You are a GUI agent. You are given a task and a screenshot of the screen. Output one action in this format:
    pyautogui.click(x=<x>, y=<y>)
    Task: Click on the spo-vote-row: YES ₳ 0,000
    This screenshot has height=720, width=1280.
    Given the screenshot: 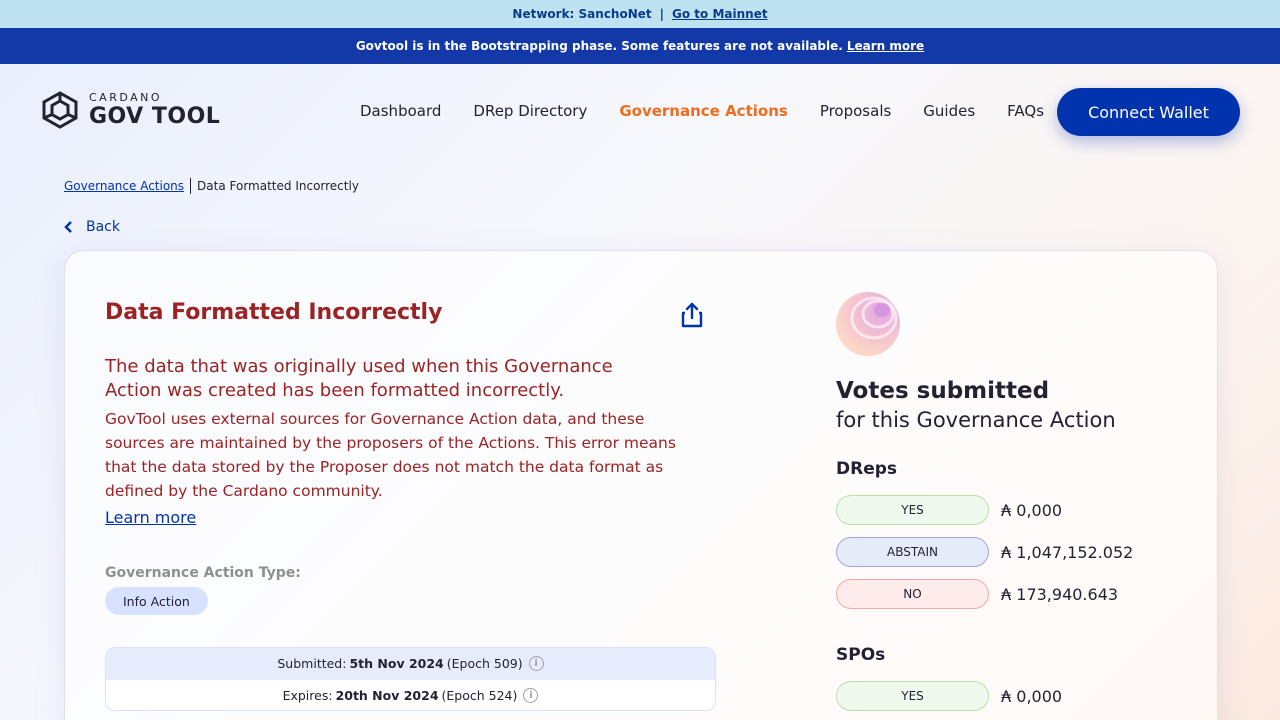 What is the action you would take?
    pyautogui.click(x=949, y=696)
    